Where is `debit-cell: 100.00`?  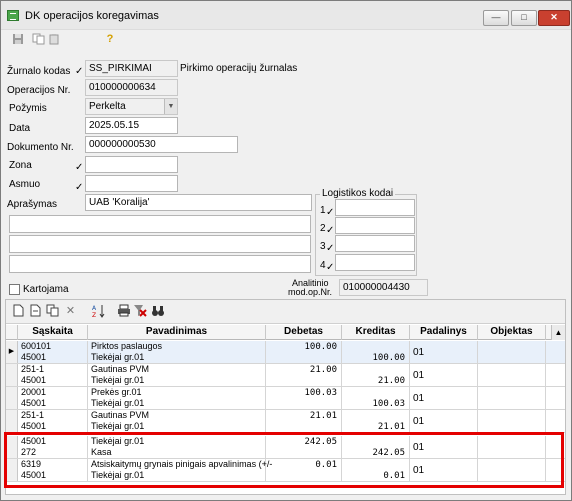
debit-cell: 100.00 is located at coordinates (304, 352).